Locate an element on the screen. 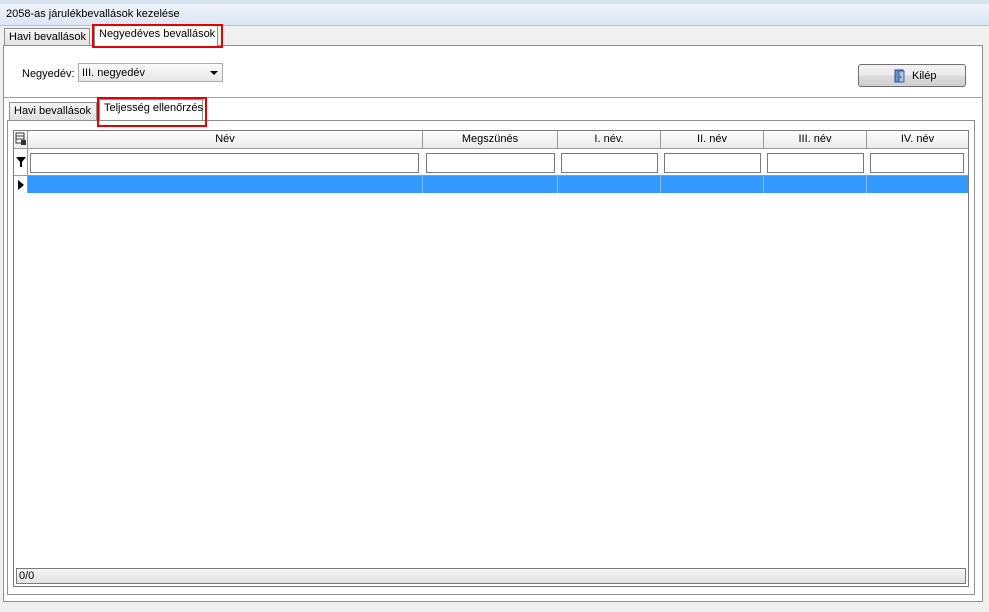  filter-input-nev is located at coordinates (224, 163).